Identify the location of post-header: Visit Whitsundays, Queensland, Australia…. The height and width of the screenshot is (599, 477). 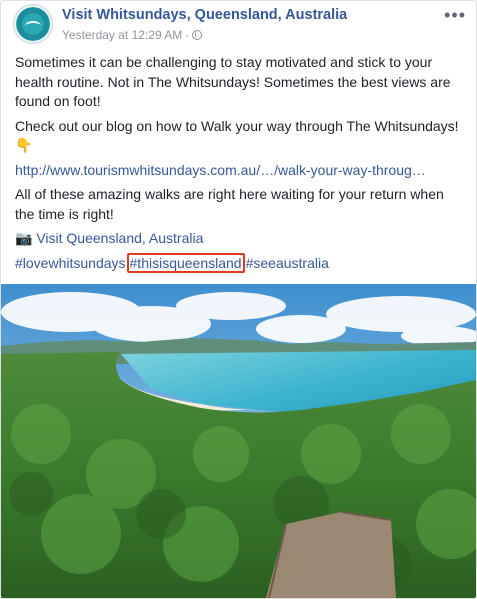
(238, 24).